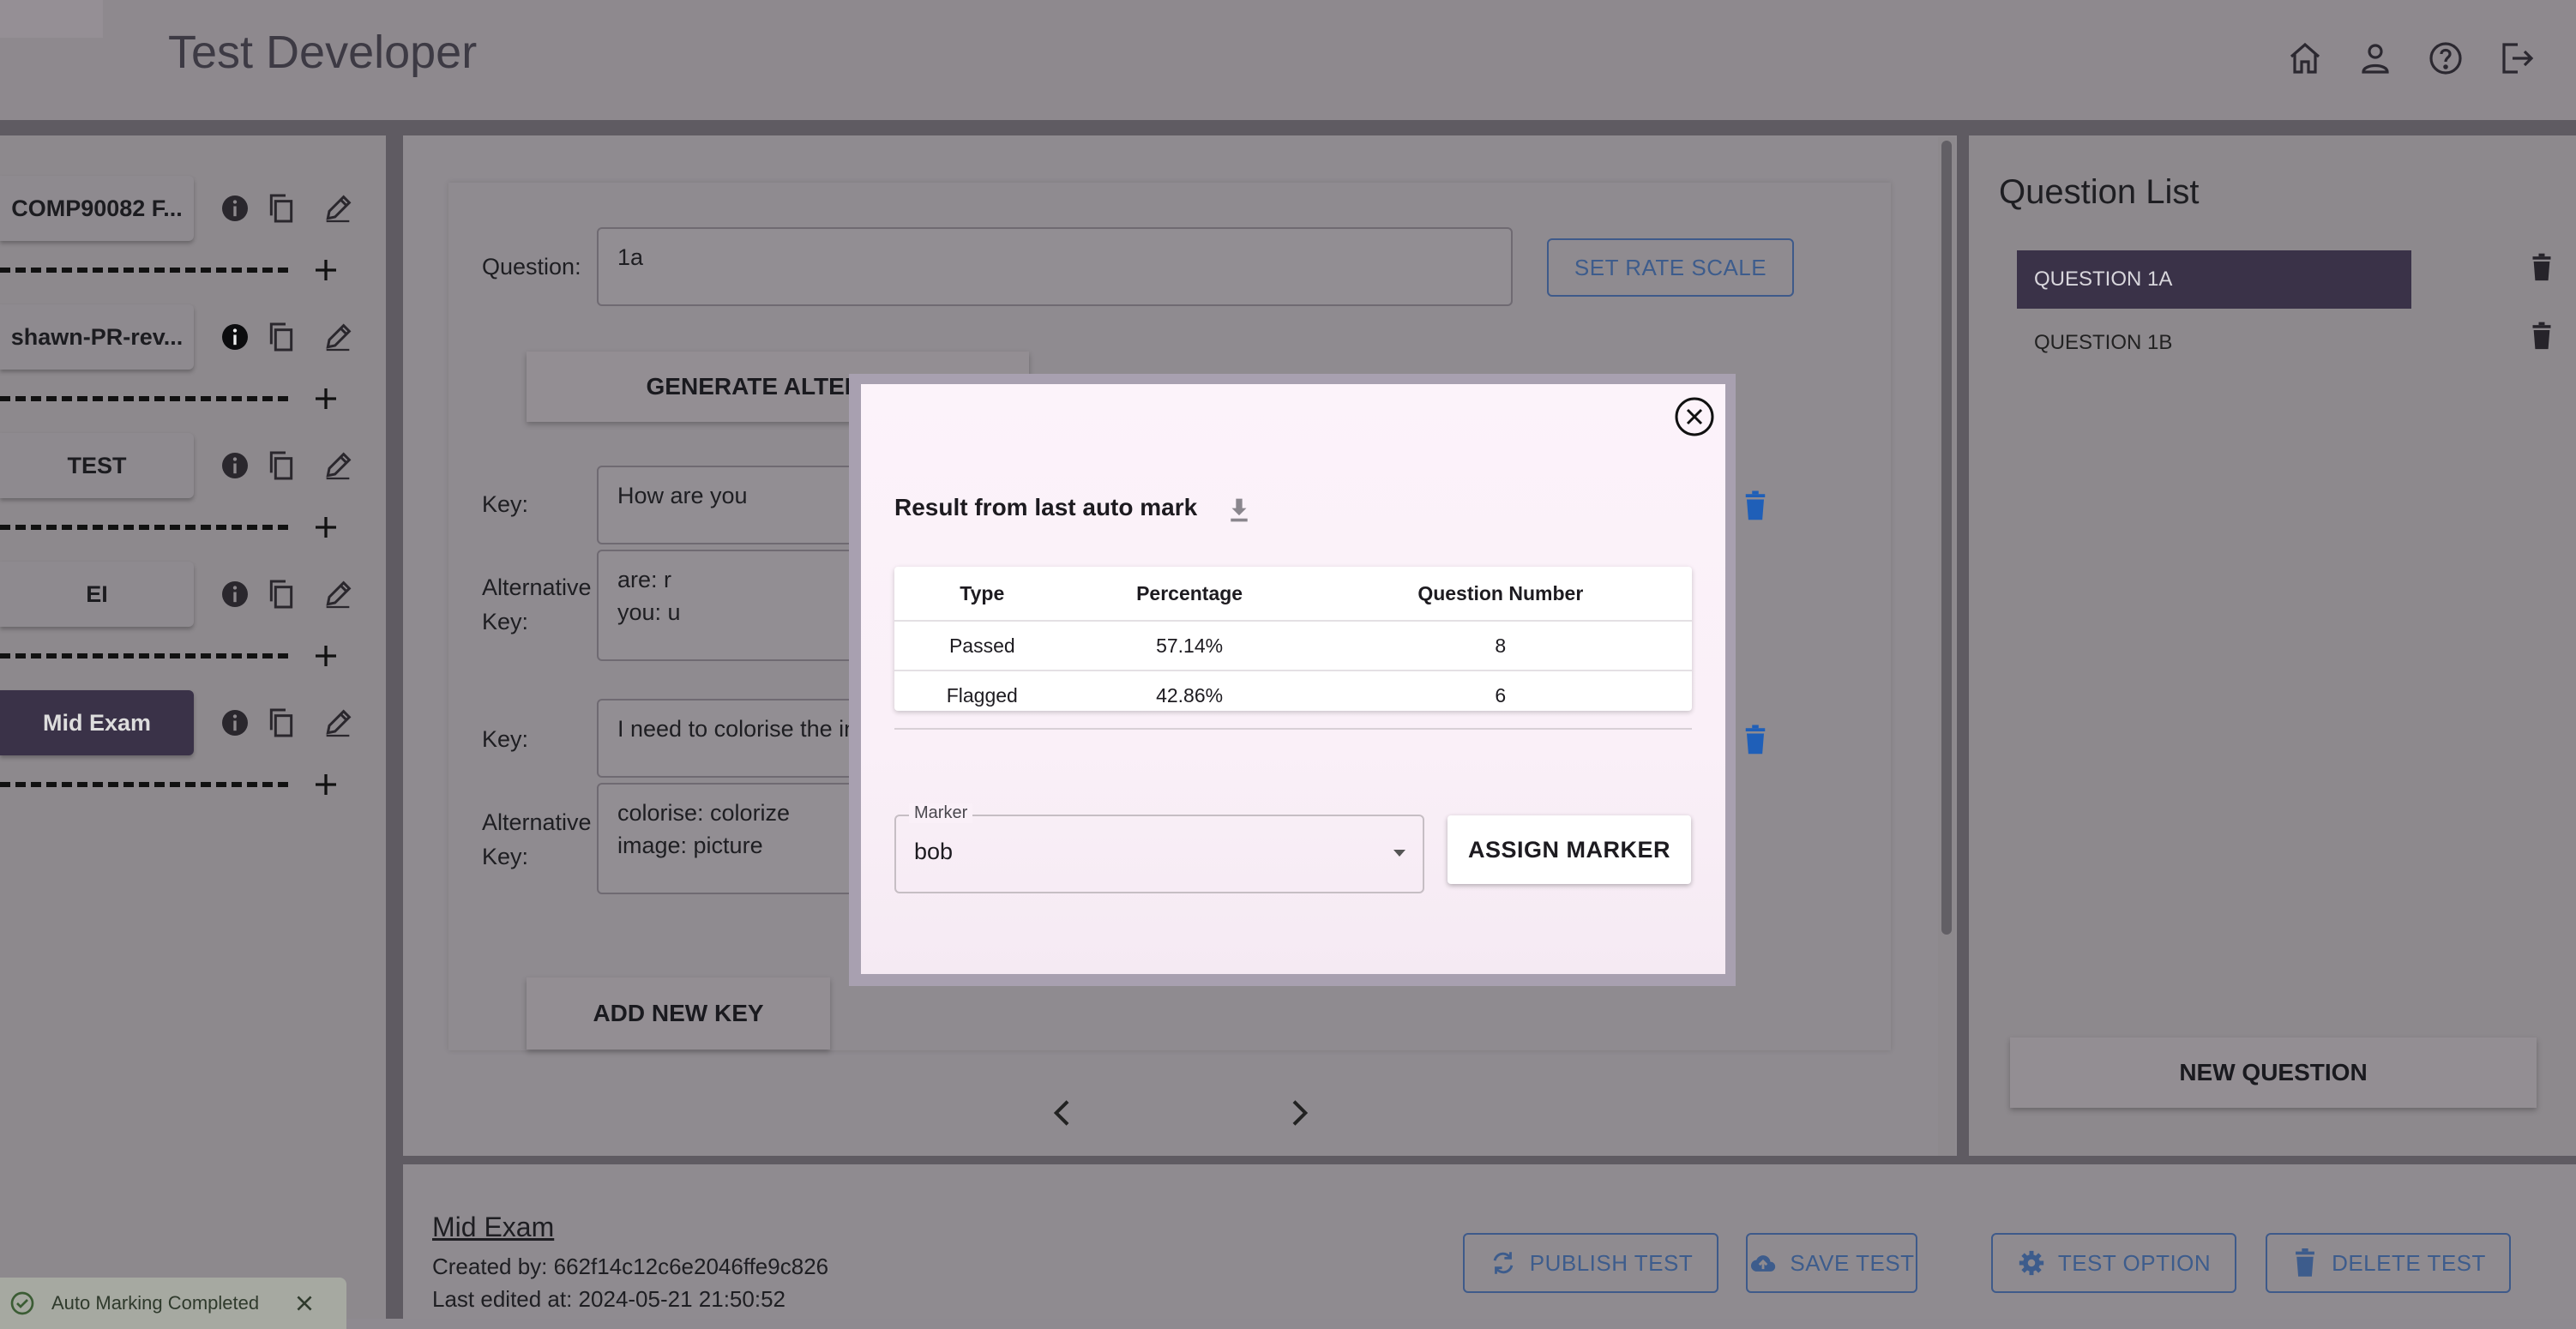 The height and width of the screenshot is (1329, 2576). Describe the element at coordinates (1288, 127) in the screenshot. I see `header-divider` at that location.